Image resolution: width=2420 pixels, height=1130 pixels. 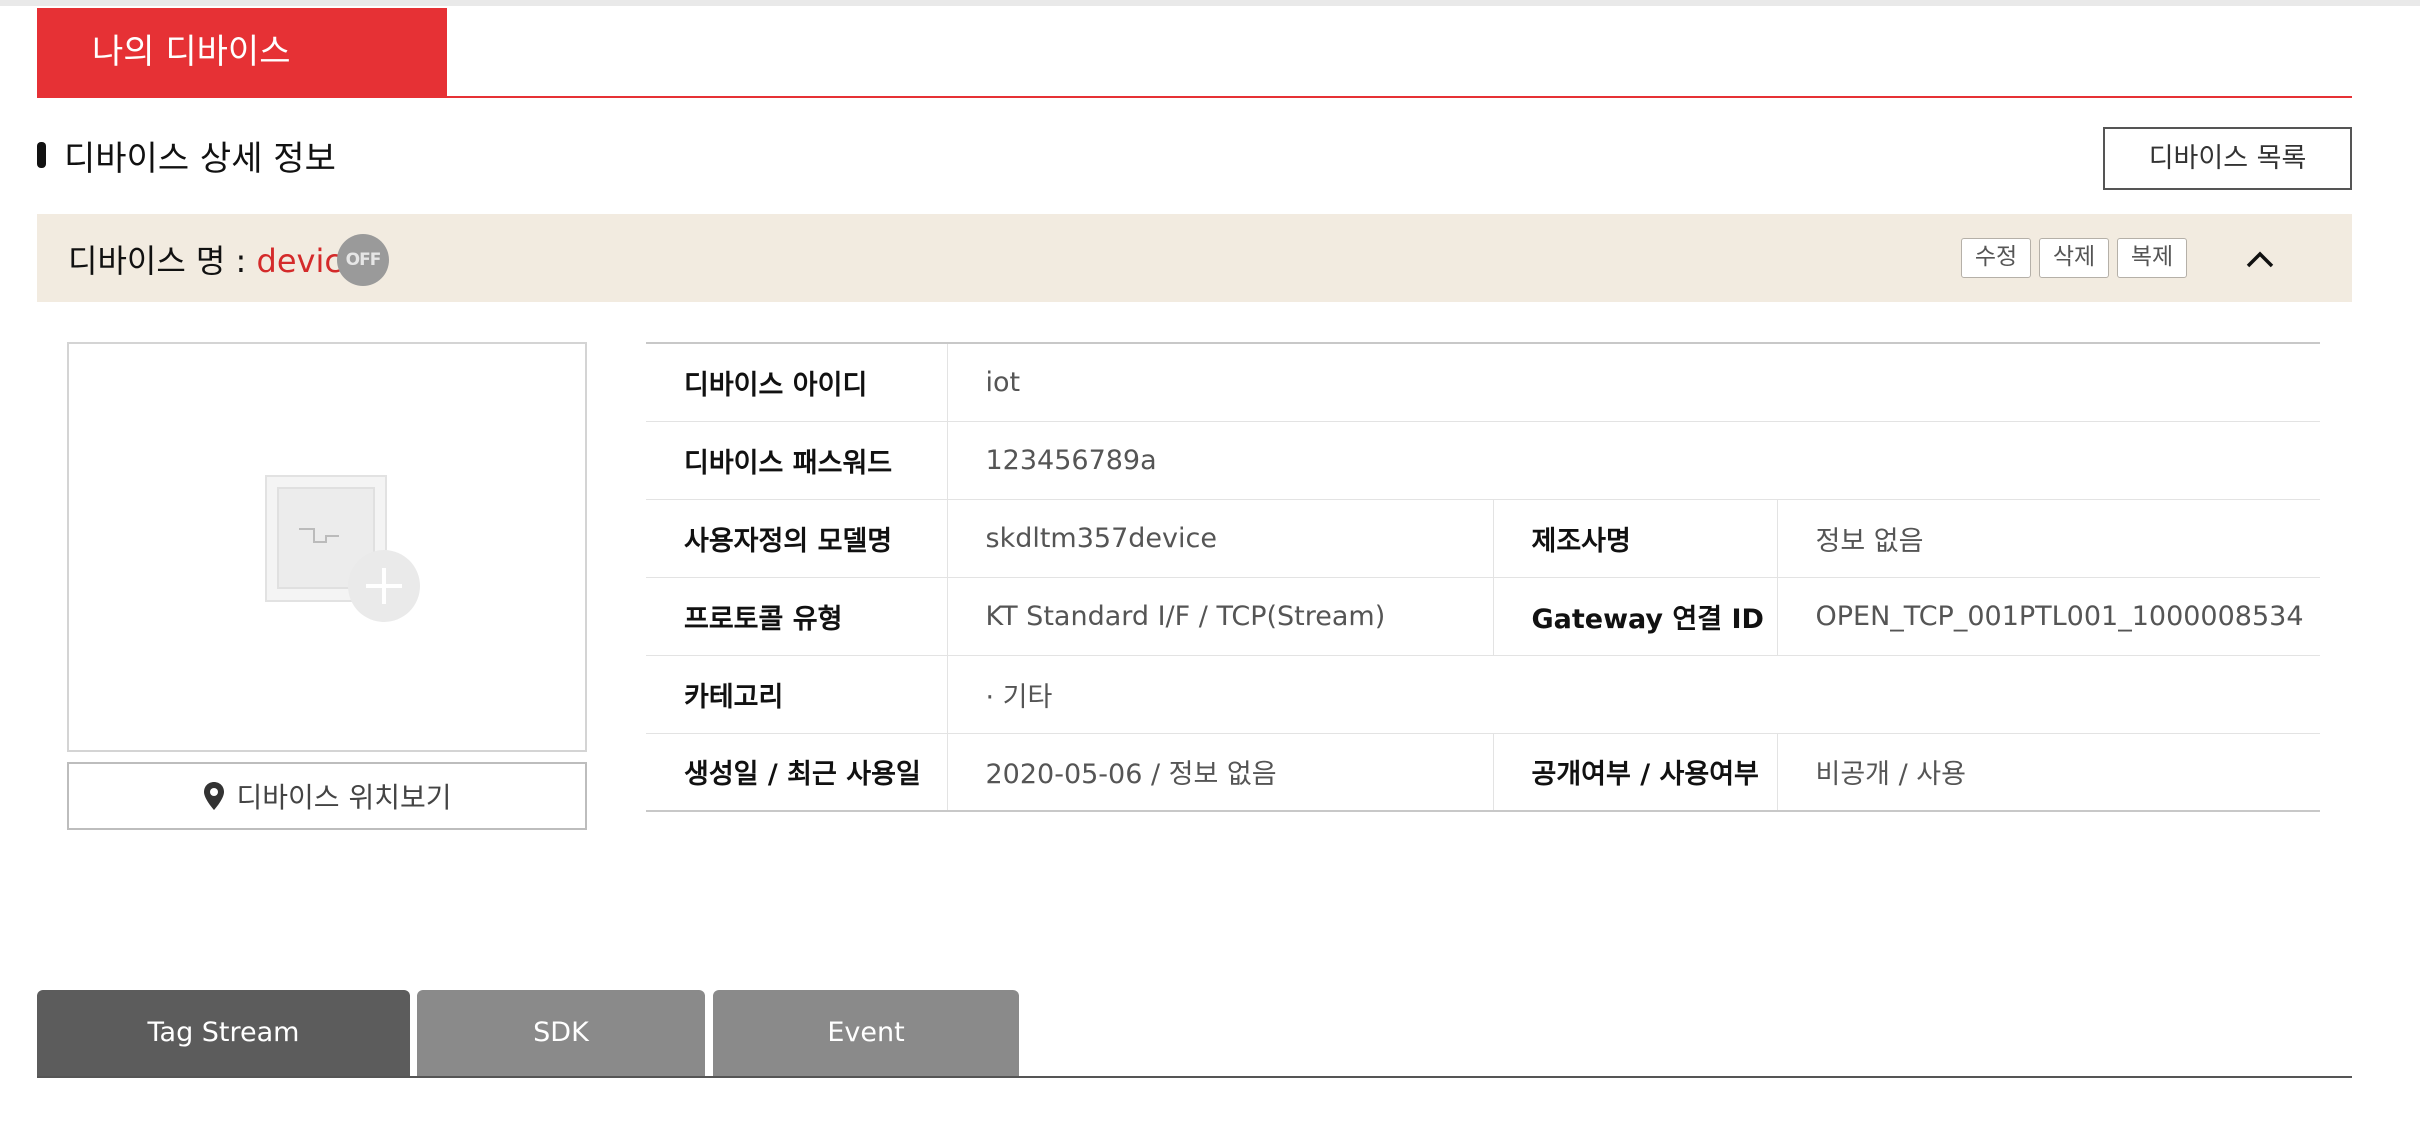 What do you see at coordinates (2152, 258) in the screenshot?
I see `copy-button: 복제` at bounding box center [2152, 258].